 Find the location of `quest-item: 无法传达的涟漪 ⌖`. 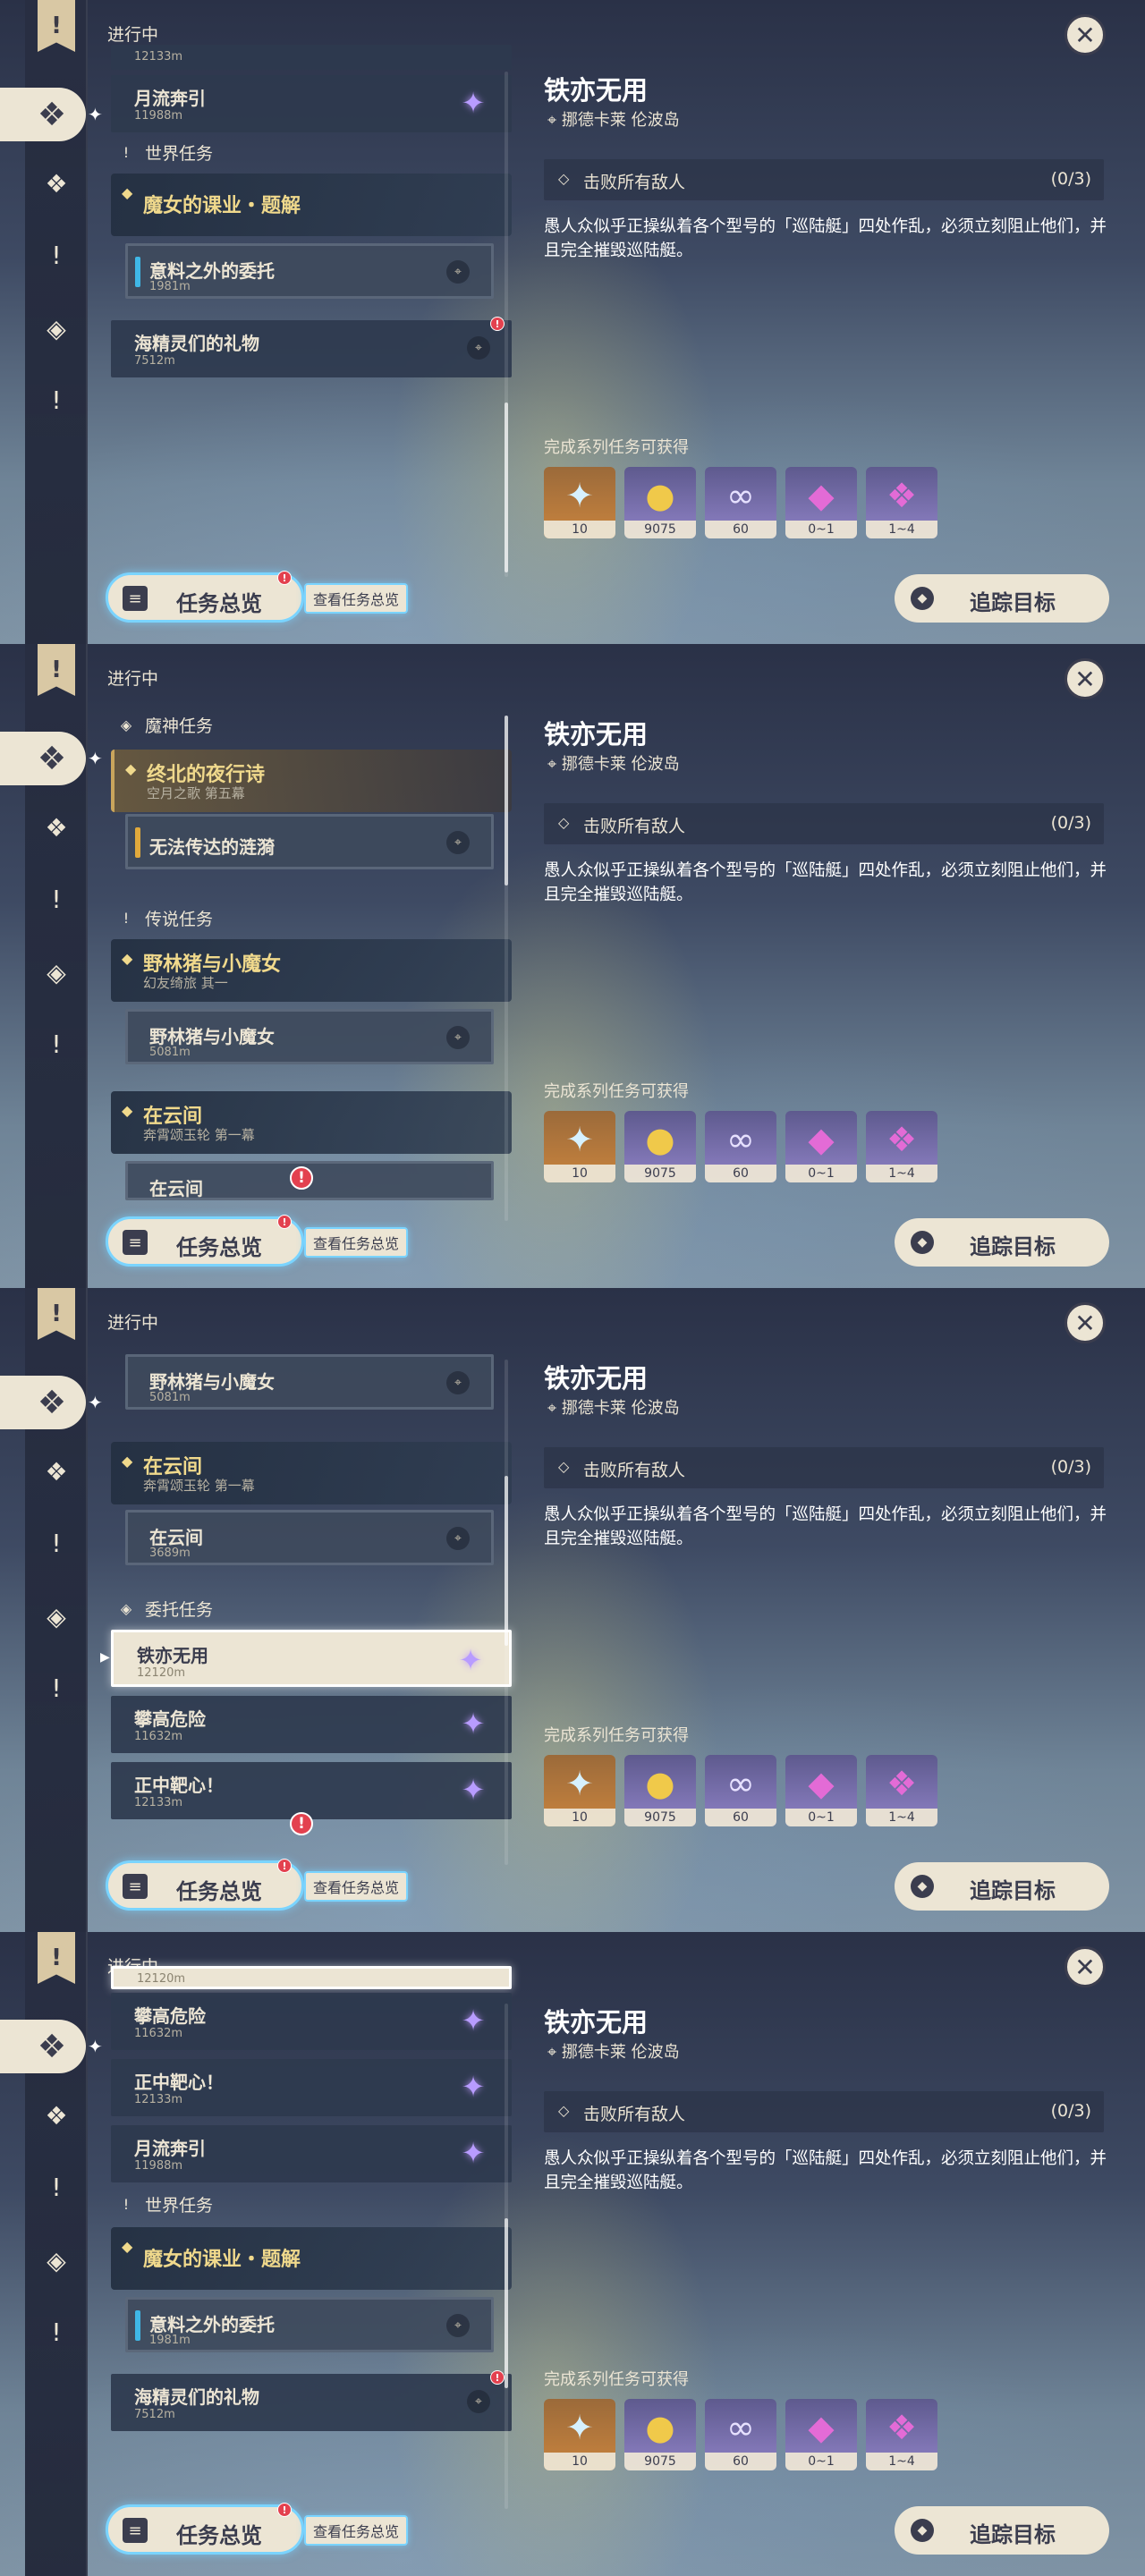

quest-item: 无法传达的涟漪 ⌖ is located at coordinates (309, 841).